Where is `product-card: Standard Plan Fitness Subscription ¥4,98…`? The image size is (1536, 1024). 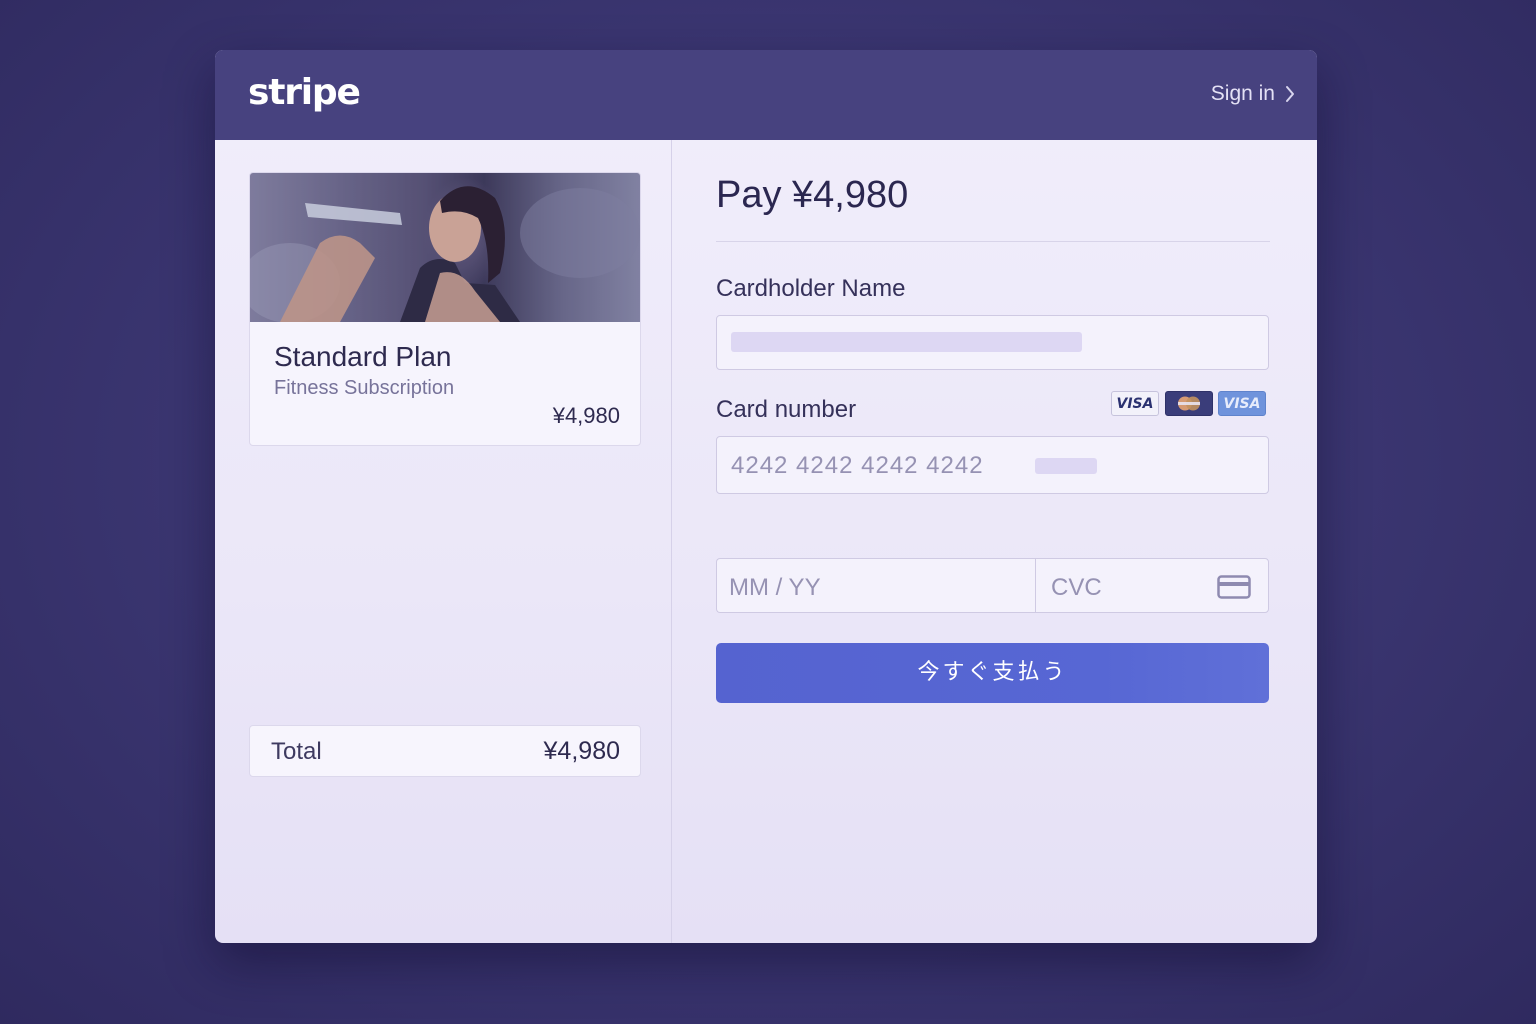 product-card: Standard Plan Fitness Subscription ¥4,98… is located at coordinates (445, 309).